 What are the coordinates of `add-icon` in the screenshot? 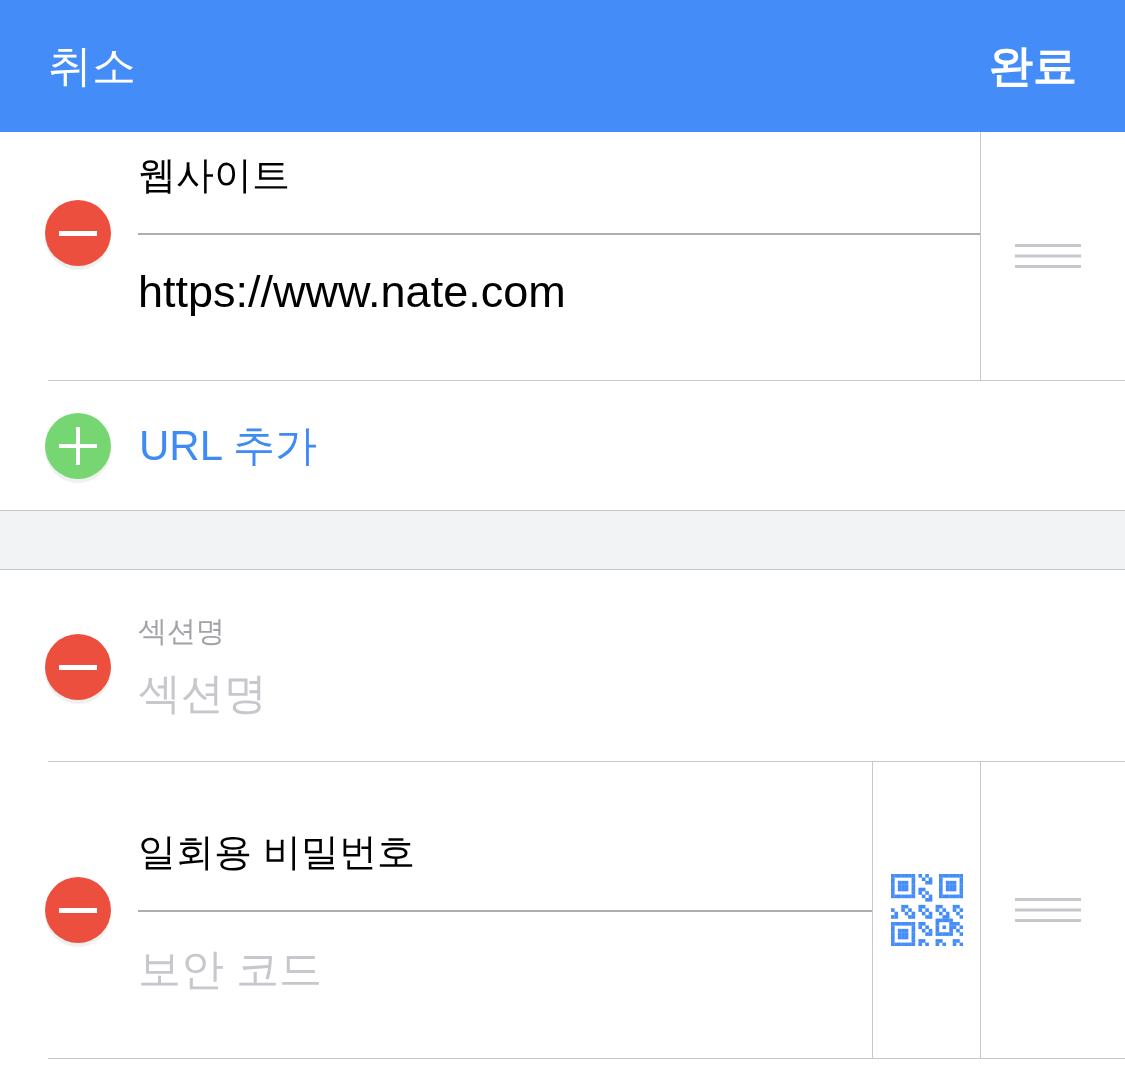 It's located at (78, 445).